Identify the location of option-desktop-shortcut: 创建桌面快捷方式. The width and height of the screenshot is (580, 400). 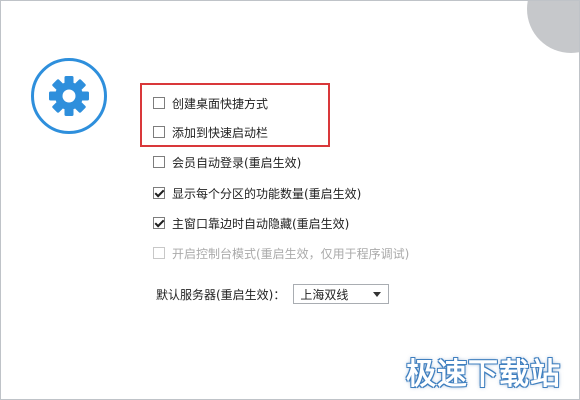
(210, 103).